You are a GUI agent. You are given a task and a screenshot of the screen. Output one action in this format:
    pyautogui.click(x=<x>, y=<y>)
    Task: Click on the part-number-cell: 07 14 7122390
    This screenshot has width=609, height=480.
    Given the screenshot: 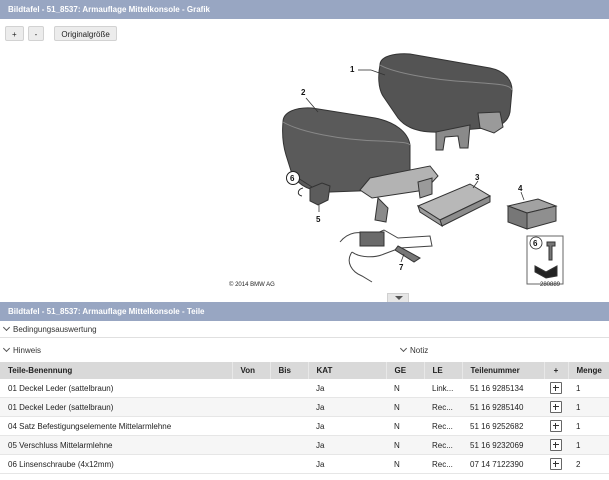 What is the action you would take?
    pyautogui.click(x=503, y=464)
    